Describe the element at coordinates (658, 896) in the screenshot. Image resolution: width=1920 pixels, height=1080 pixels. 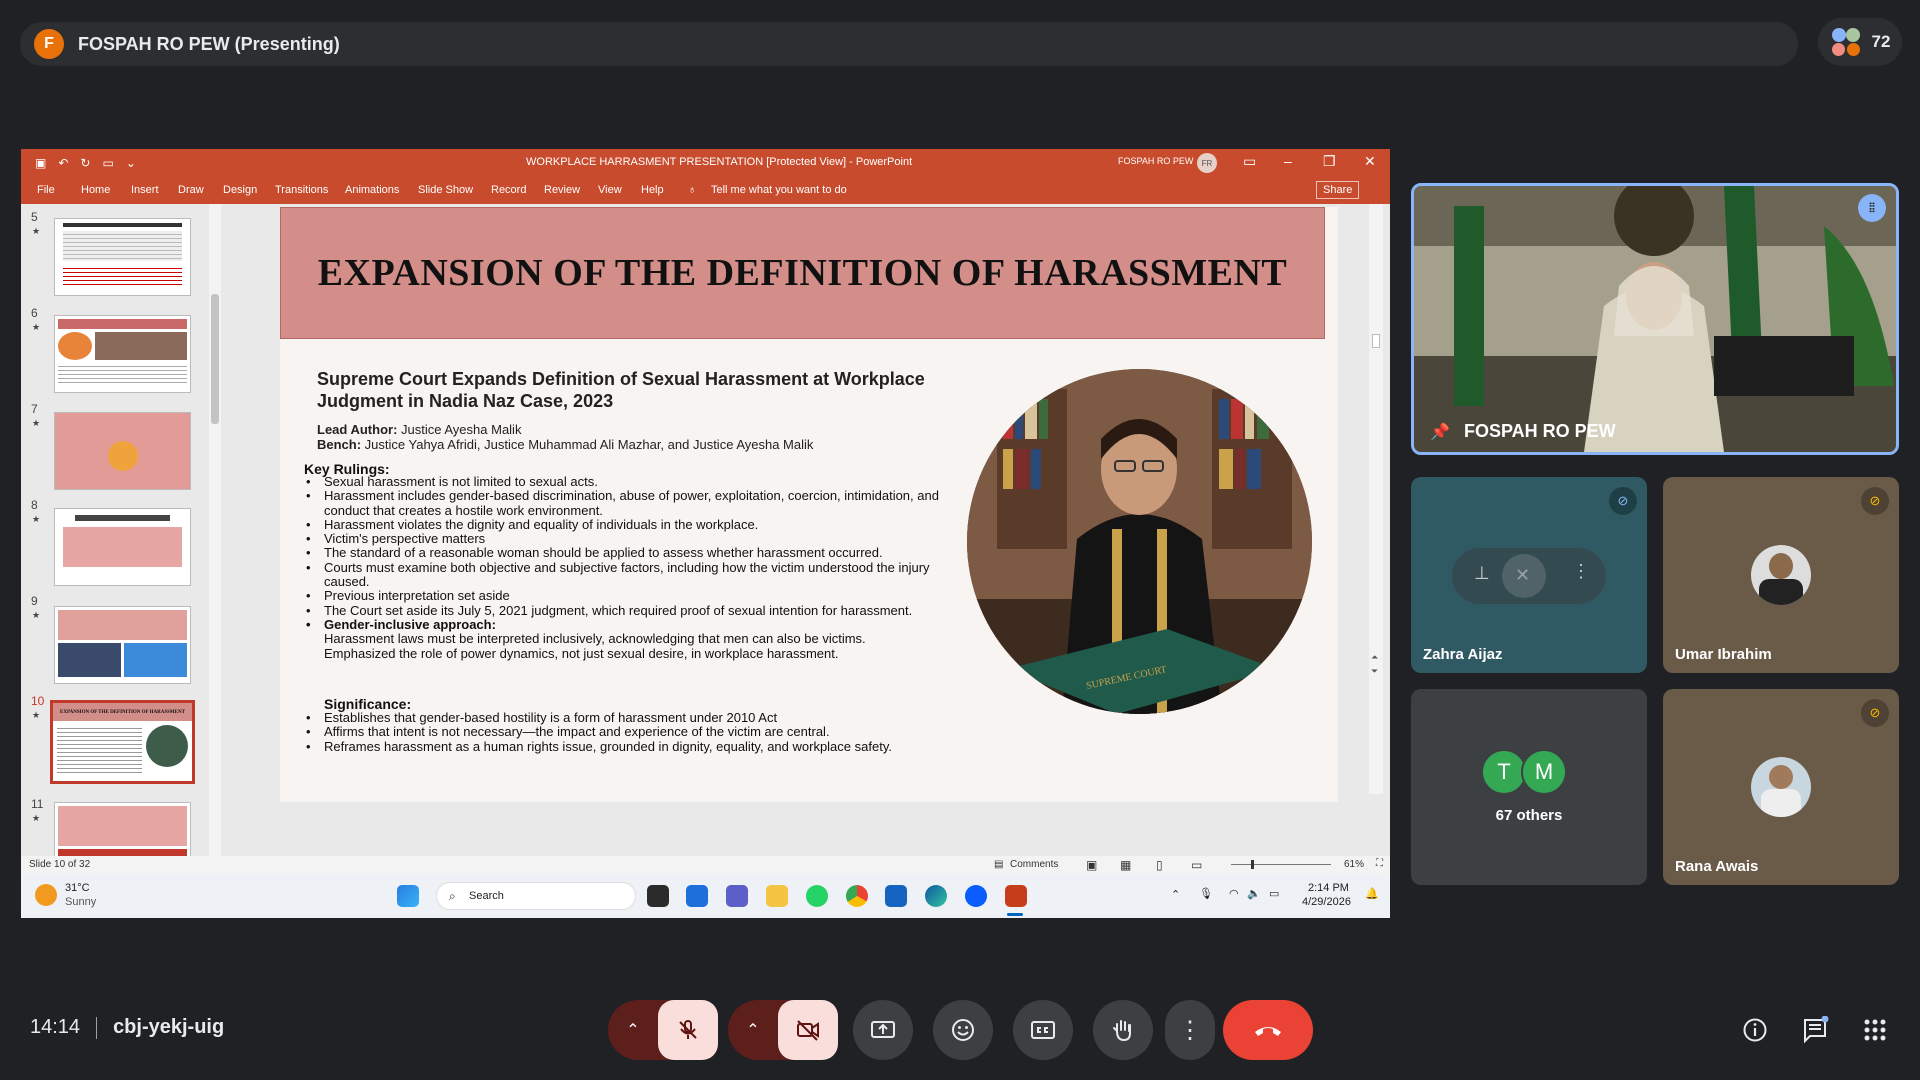
I see `task-view-icon` at that location.